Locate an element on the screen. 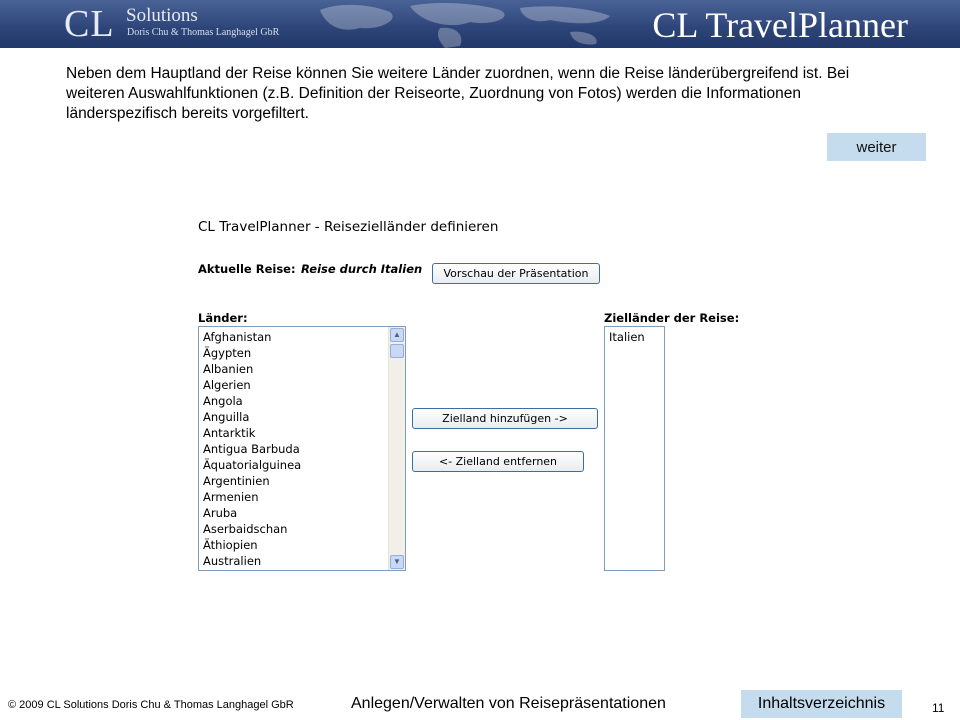  country-list-item: Afghanistan is located at coordinates (293, 337).